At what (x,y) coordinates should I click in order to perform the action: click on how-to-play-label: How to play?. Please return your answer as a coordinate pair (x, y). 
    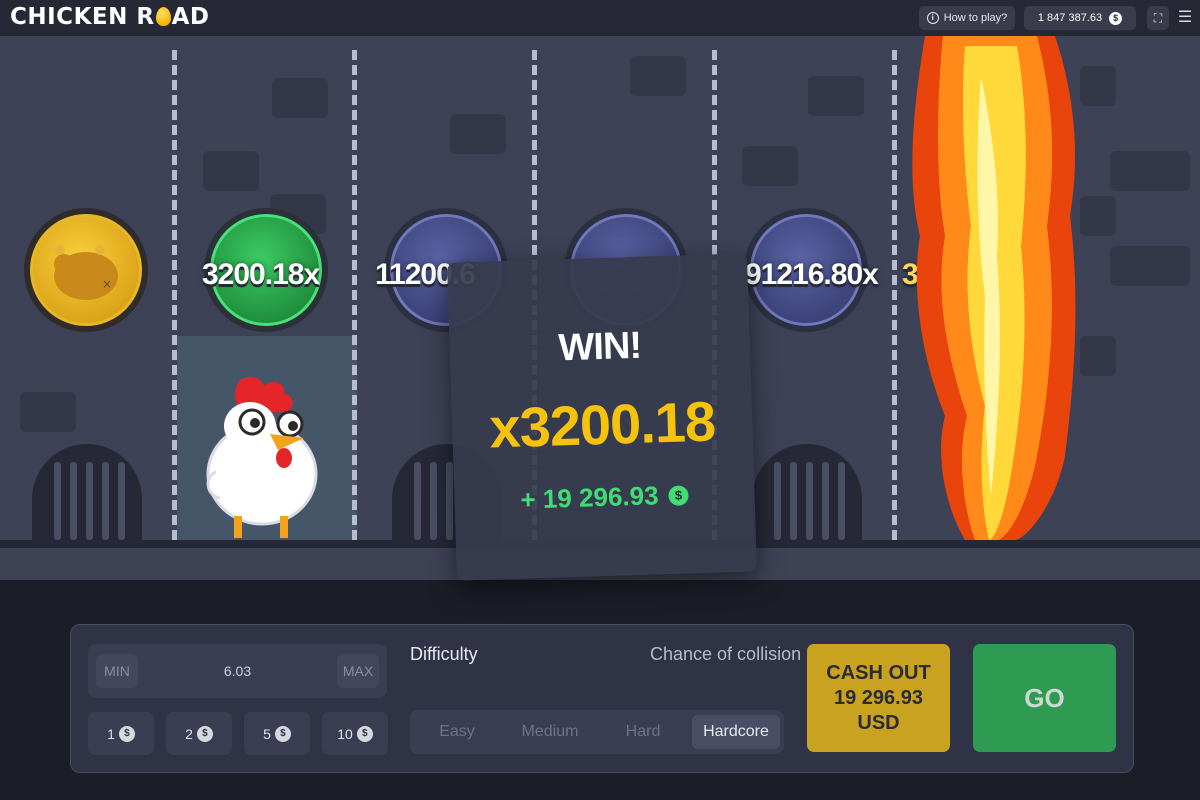
    Looking at the image, I should click on (975, 18).